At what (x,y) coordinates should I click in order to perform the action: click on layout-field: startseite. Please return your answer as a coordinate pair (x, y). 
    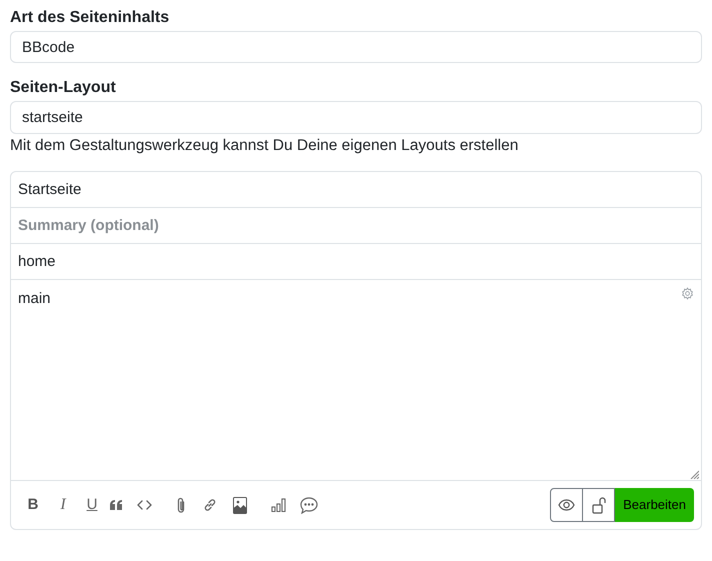
    Looking at the image, I should click on (356, 117).